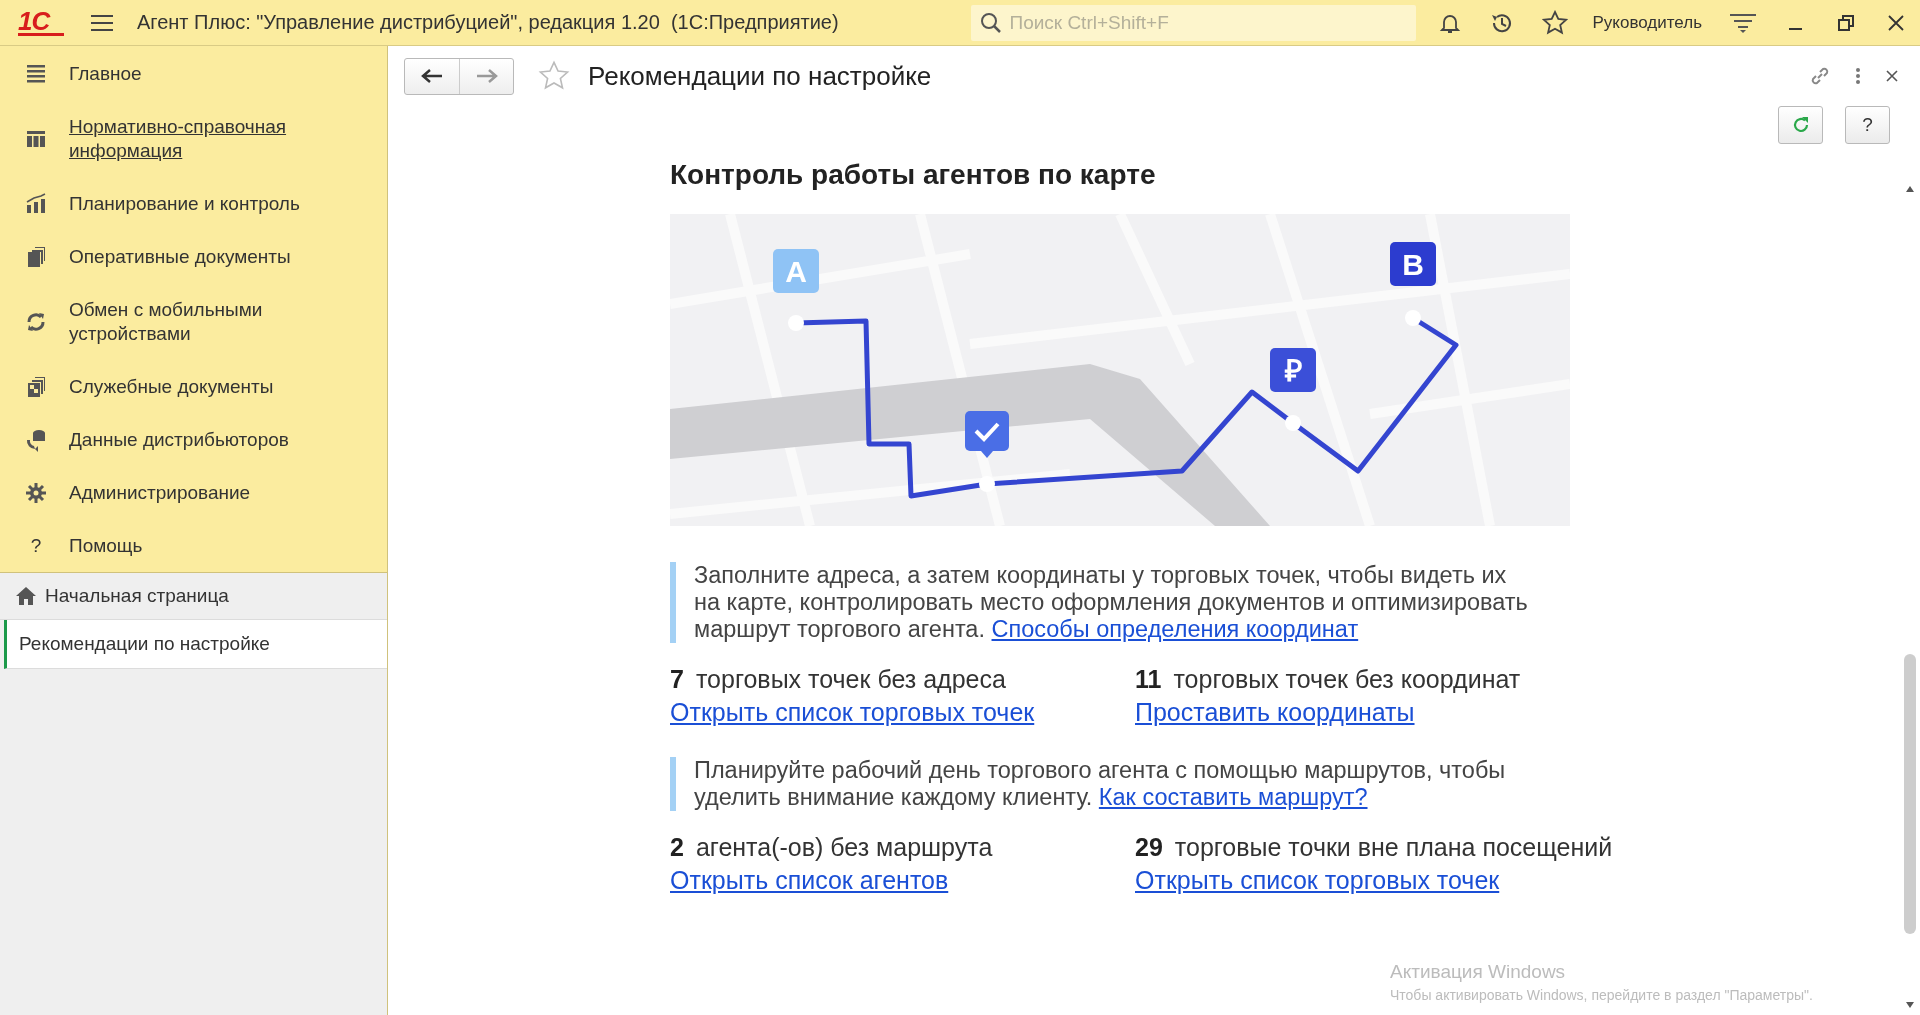 The width and height of the screenshot is (1920, 1015). Describe the element at coordinates (987, 434) in the screenshot. I see `check-pin-icon` at that location.